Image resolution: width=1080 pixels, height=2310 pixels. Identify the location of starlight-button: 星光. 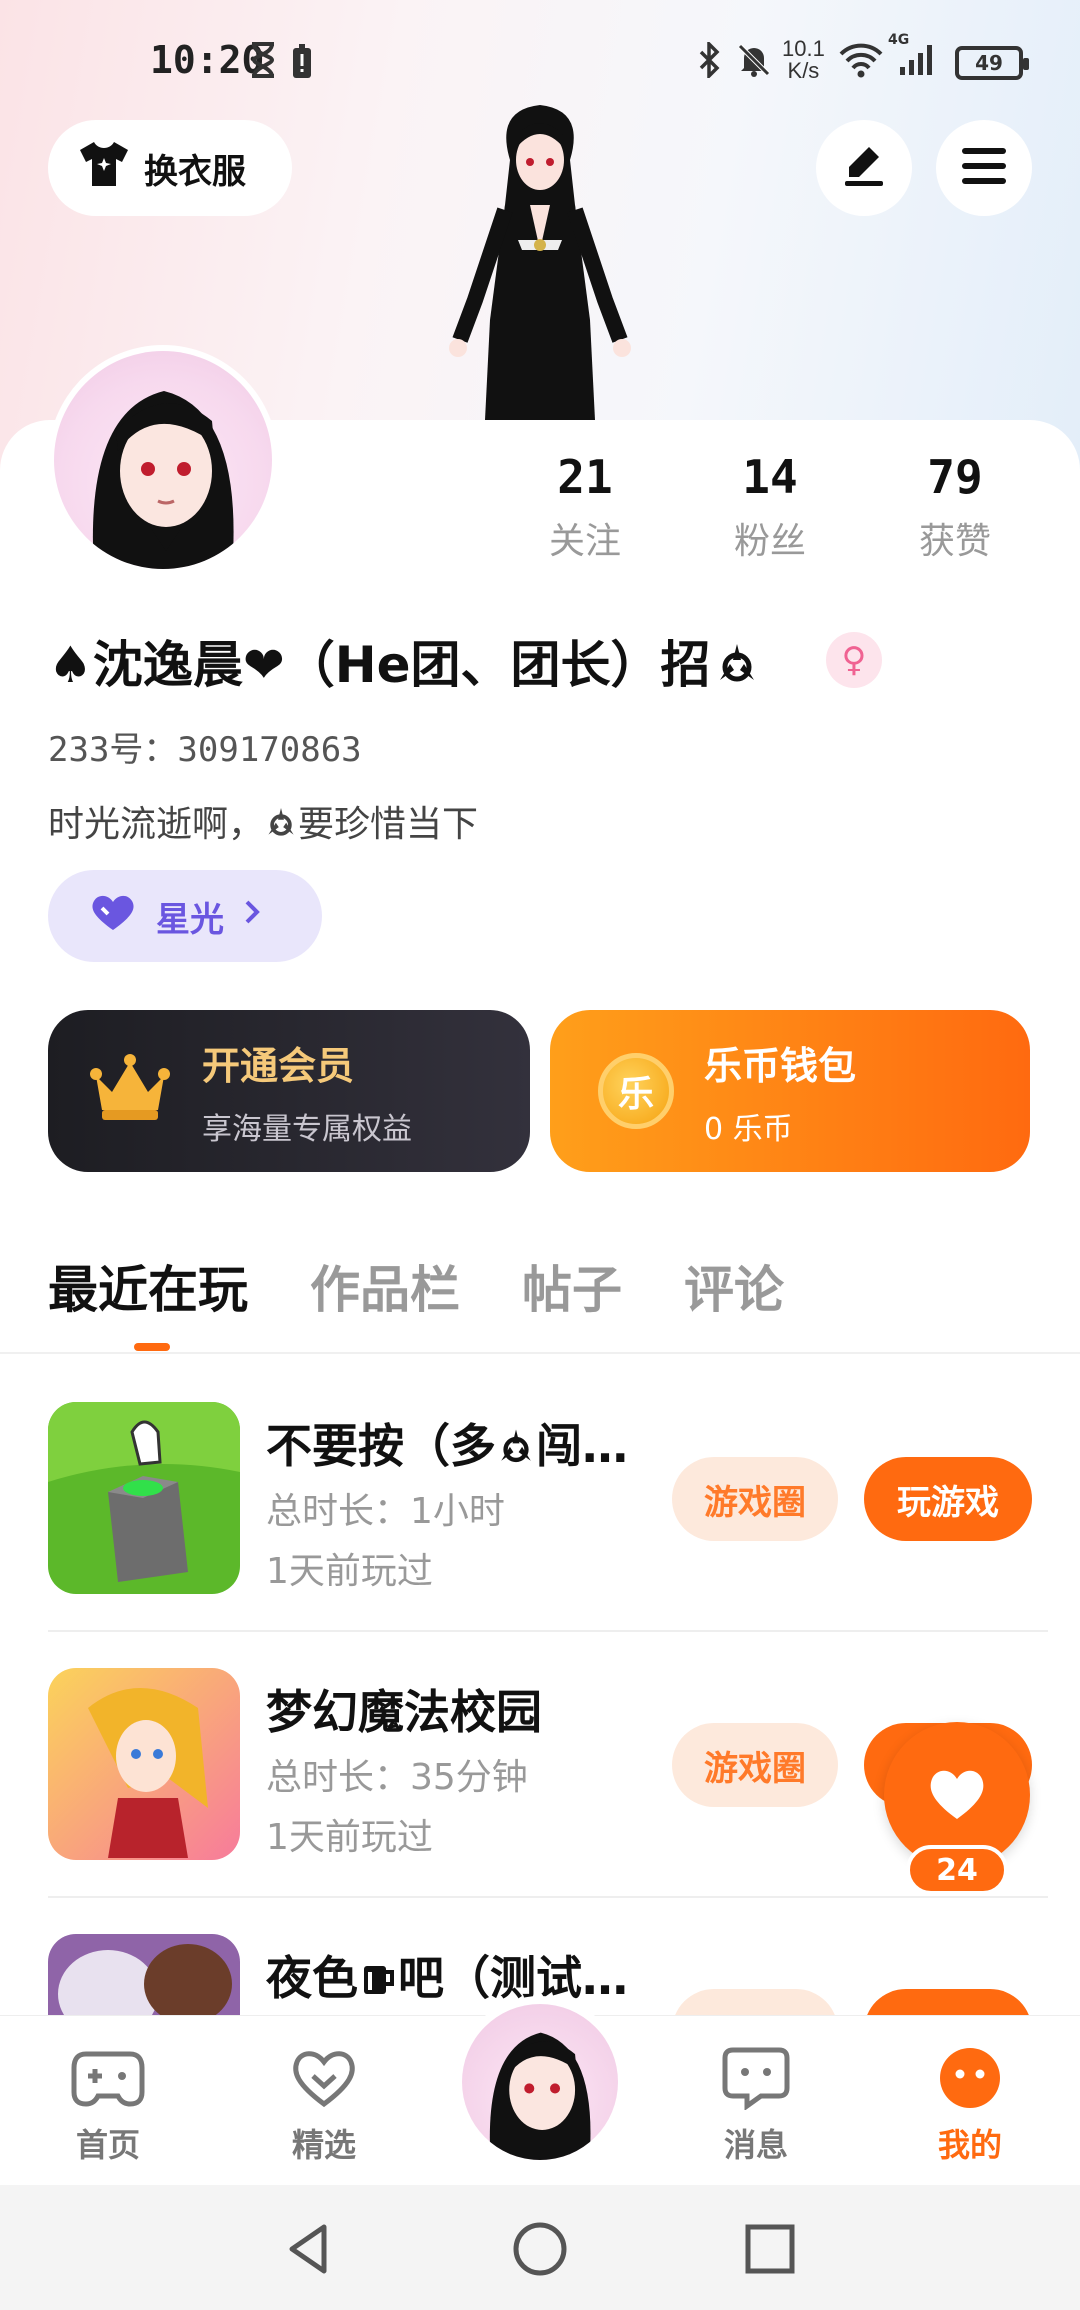
(185, 916).